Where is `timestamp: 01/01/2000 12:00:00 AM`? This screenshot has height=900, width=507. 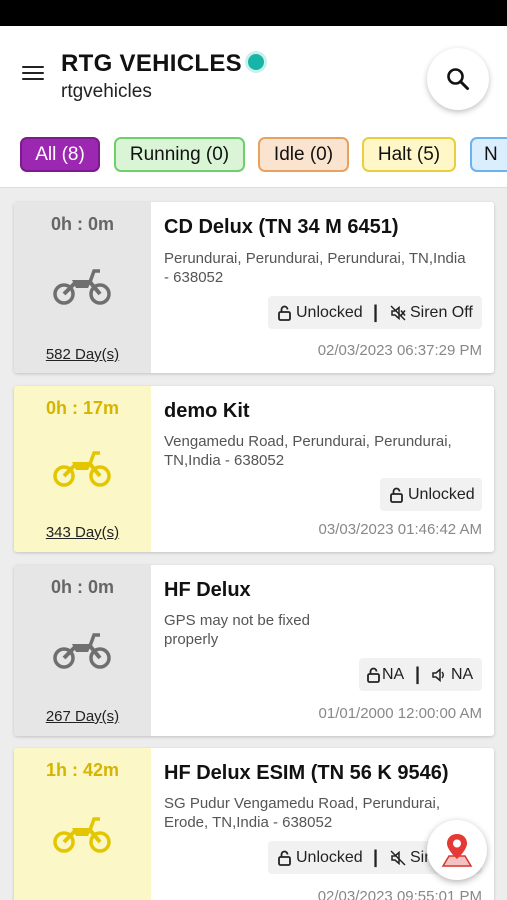 timestamp: 01/01/2000 12:00:00 AM is located at coordinates (400, 713).